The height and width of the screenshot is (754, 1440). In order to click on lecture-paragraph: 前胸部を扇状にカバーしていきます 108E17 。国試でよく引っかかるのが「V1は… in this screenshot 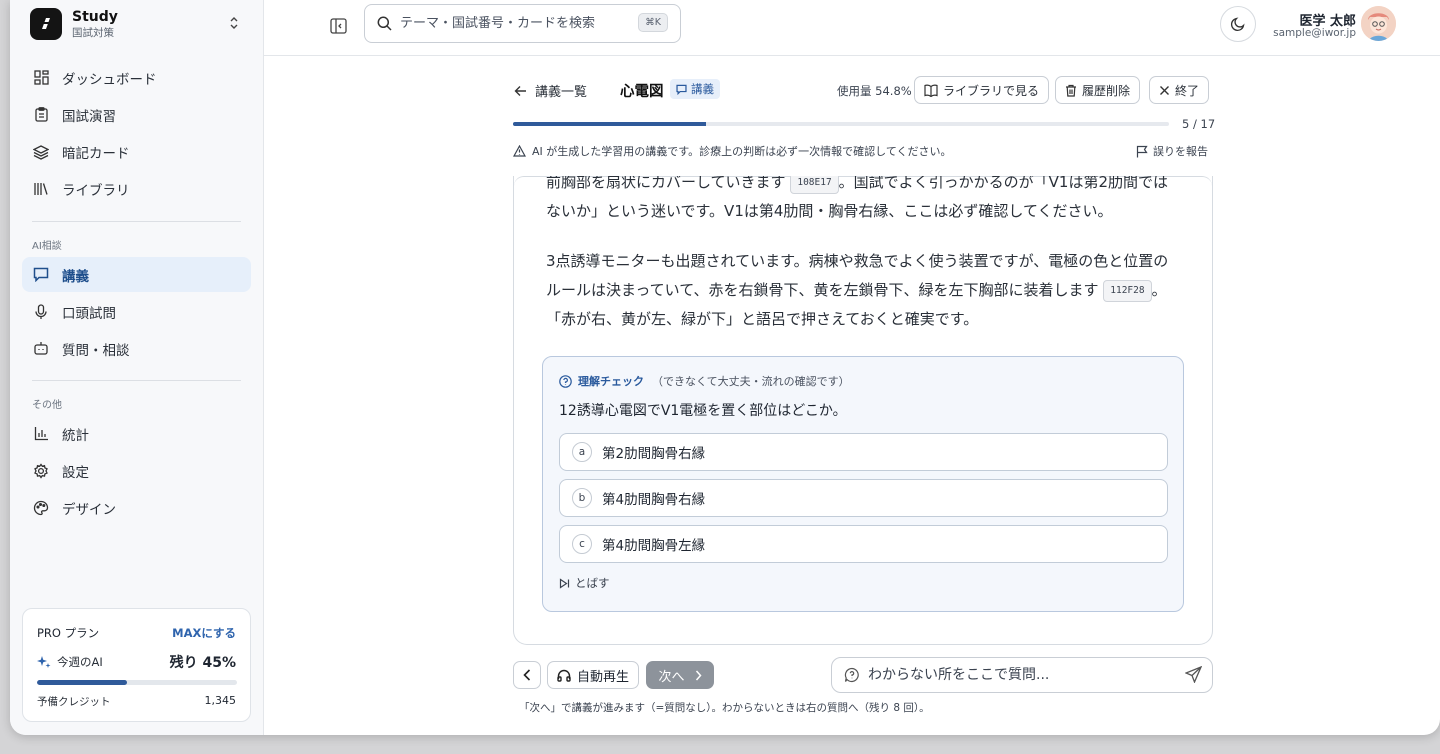, I will do `click(861, 201)`.